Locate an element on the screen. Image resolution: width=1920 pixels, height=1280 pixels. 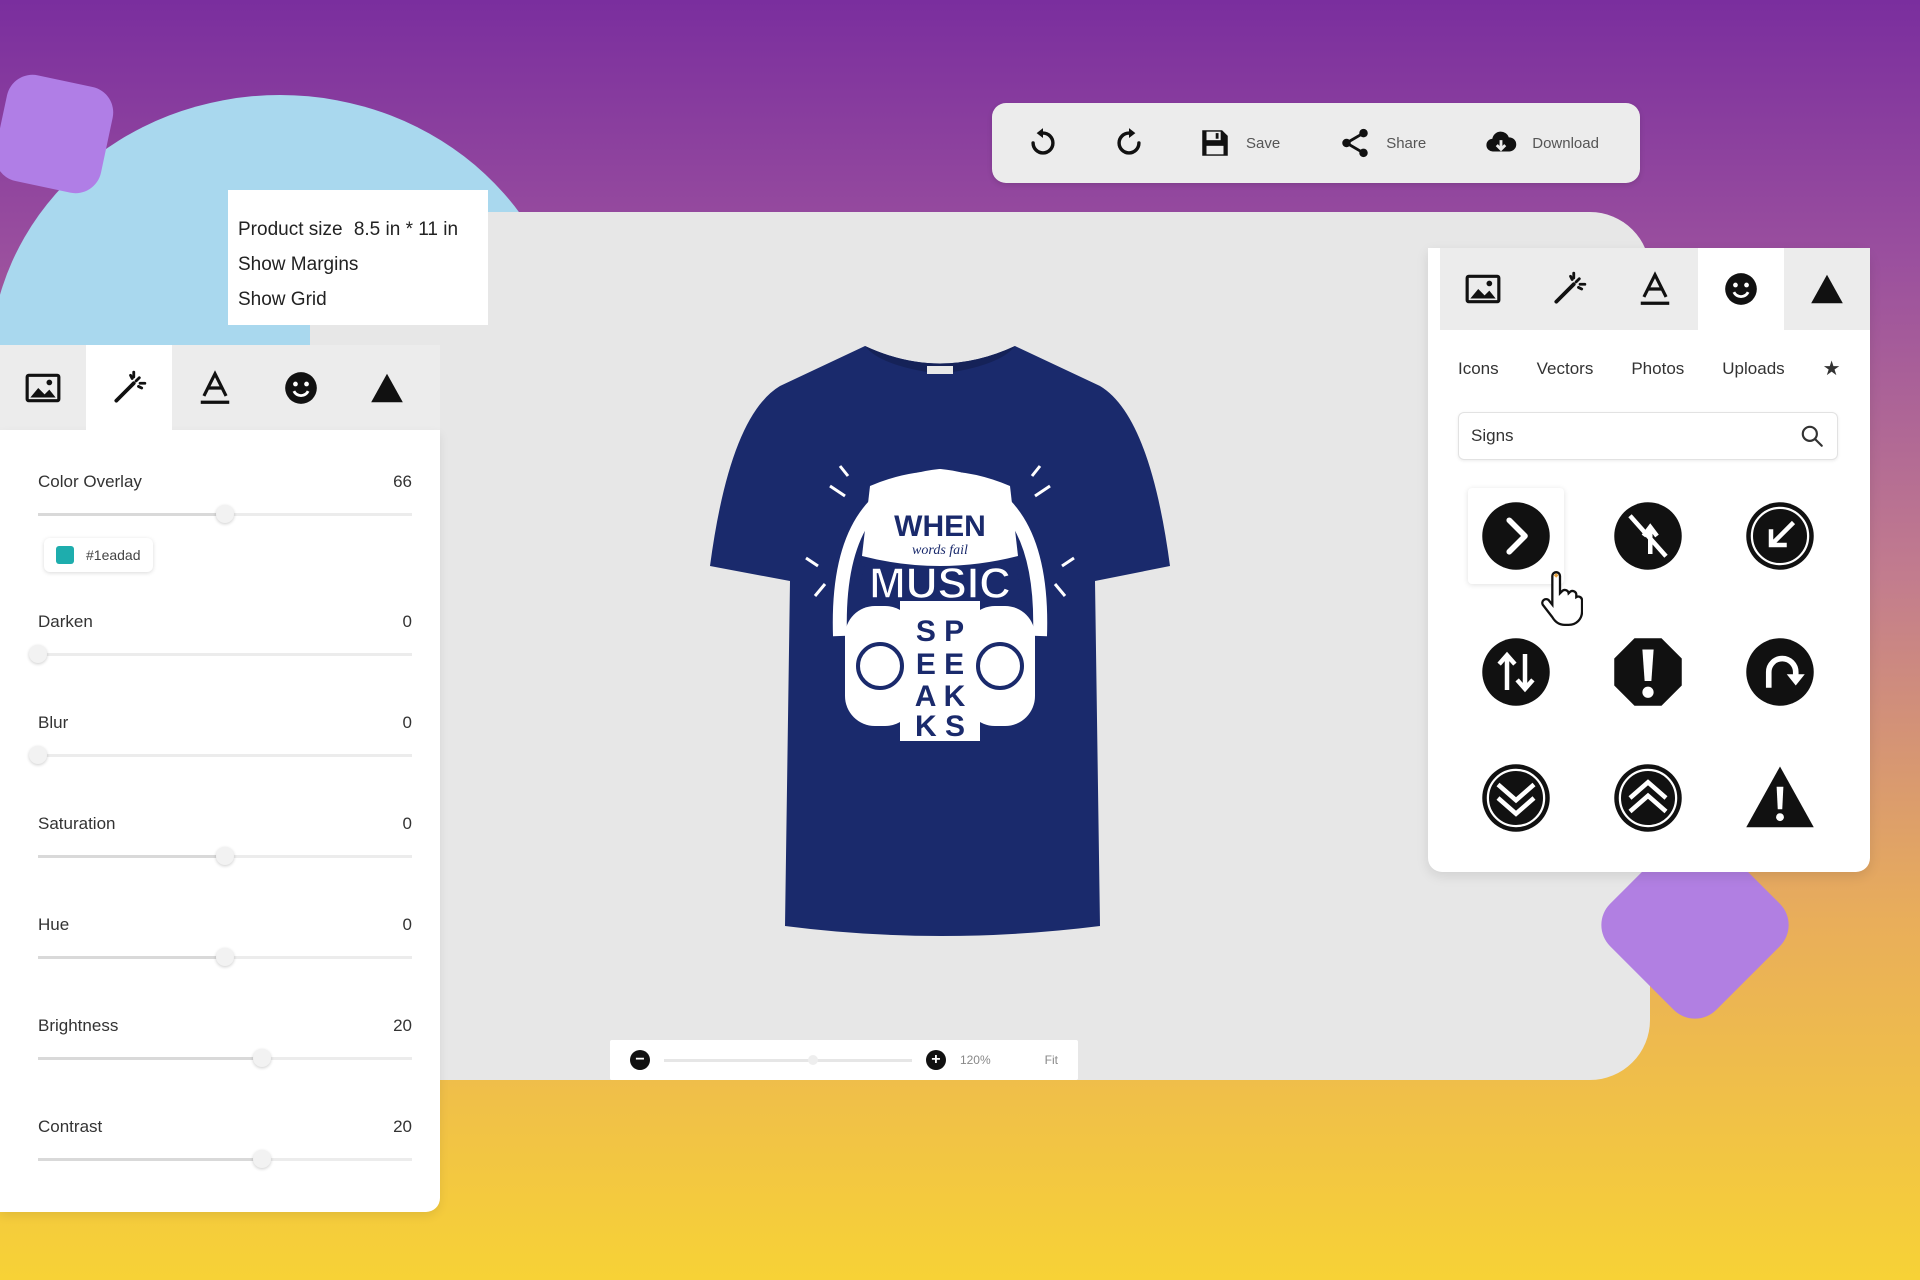
show-margins-option: Show Margins is located at coordinates (358, 264).